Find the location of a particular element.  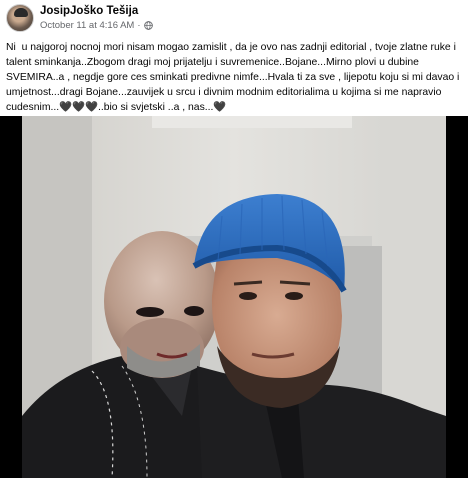

author-avatar is located at coordinates (20, 18).